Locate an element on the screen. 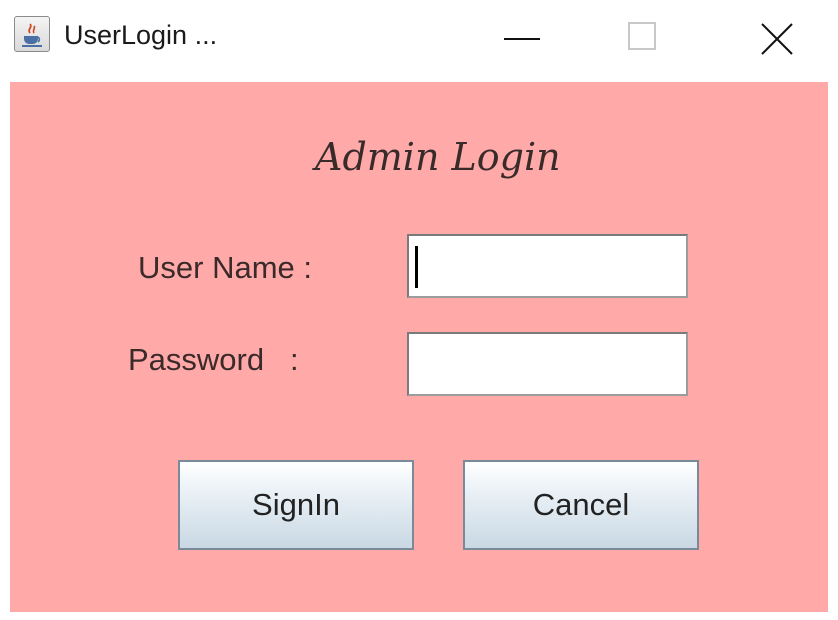 Image resolution: width=838 pixels, height=620 pixels. minimize-button is located at coordinates (522, 41).